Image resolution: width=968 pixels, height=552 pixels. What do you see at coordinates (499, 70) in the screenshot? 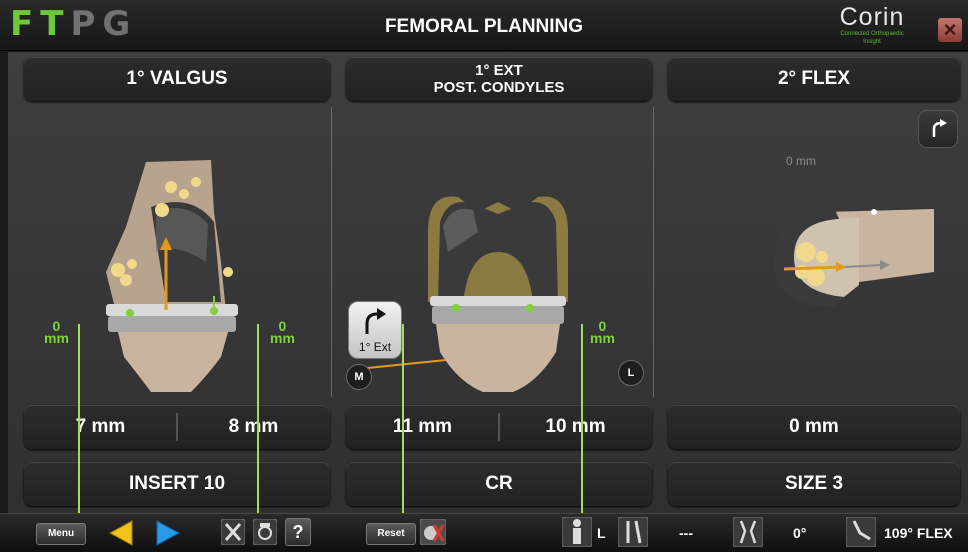
I see `rotation-header-line1: 1° EXT` at bounding box center [499, 70].